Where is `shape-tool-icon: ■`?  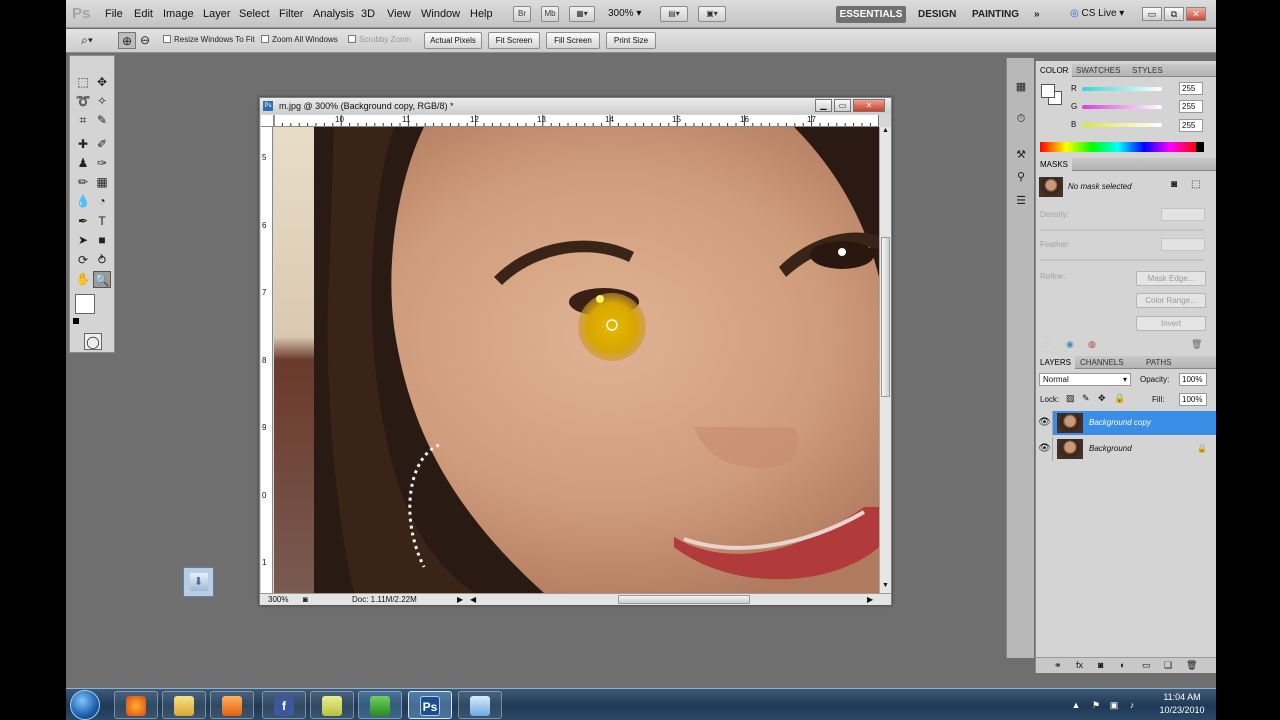
shape-tool-icon: ■ is located at coordinates (102, 240).